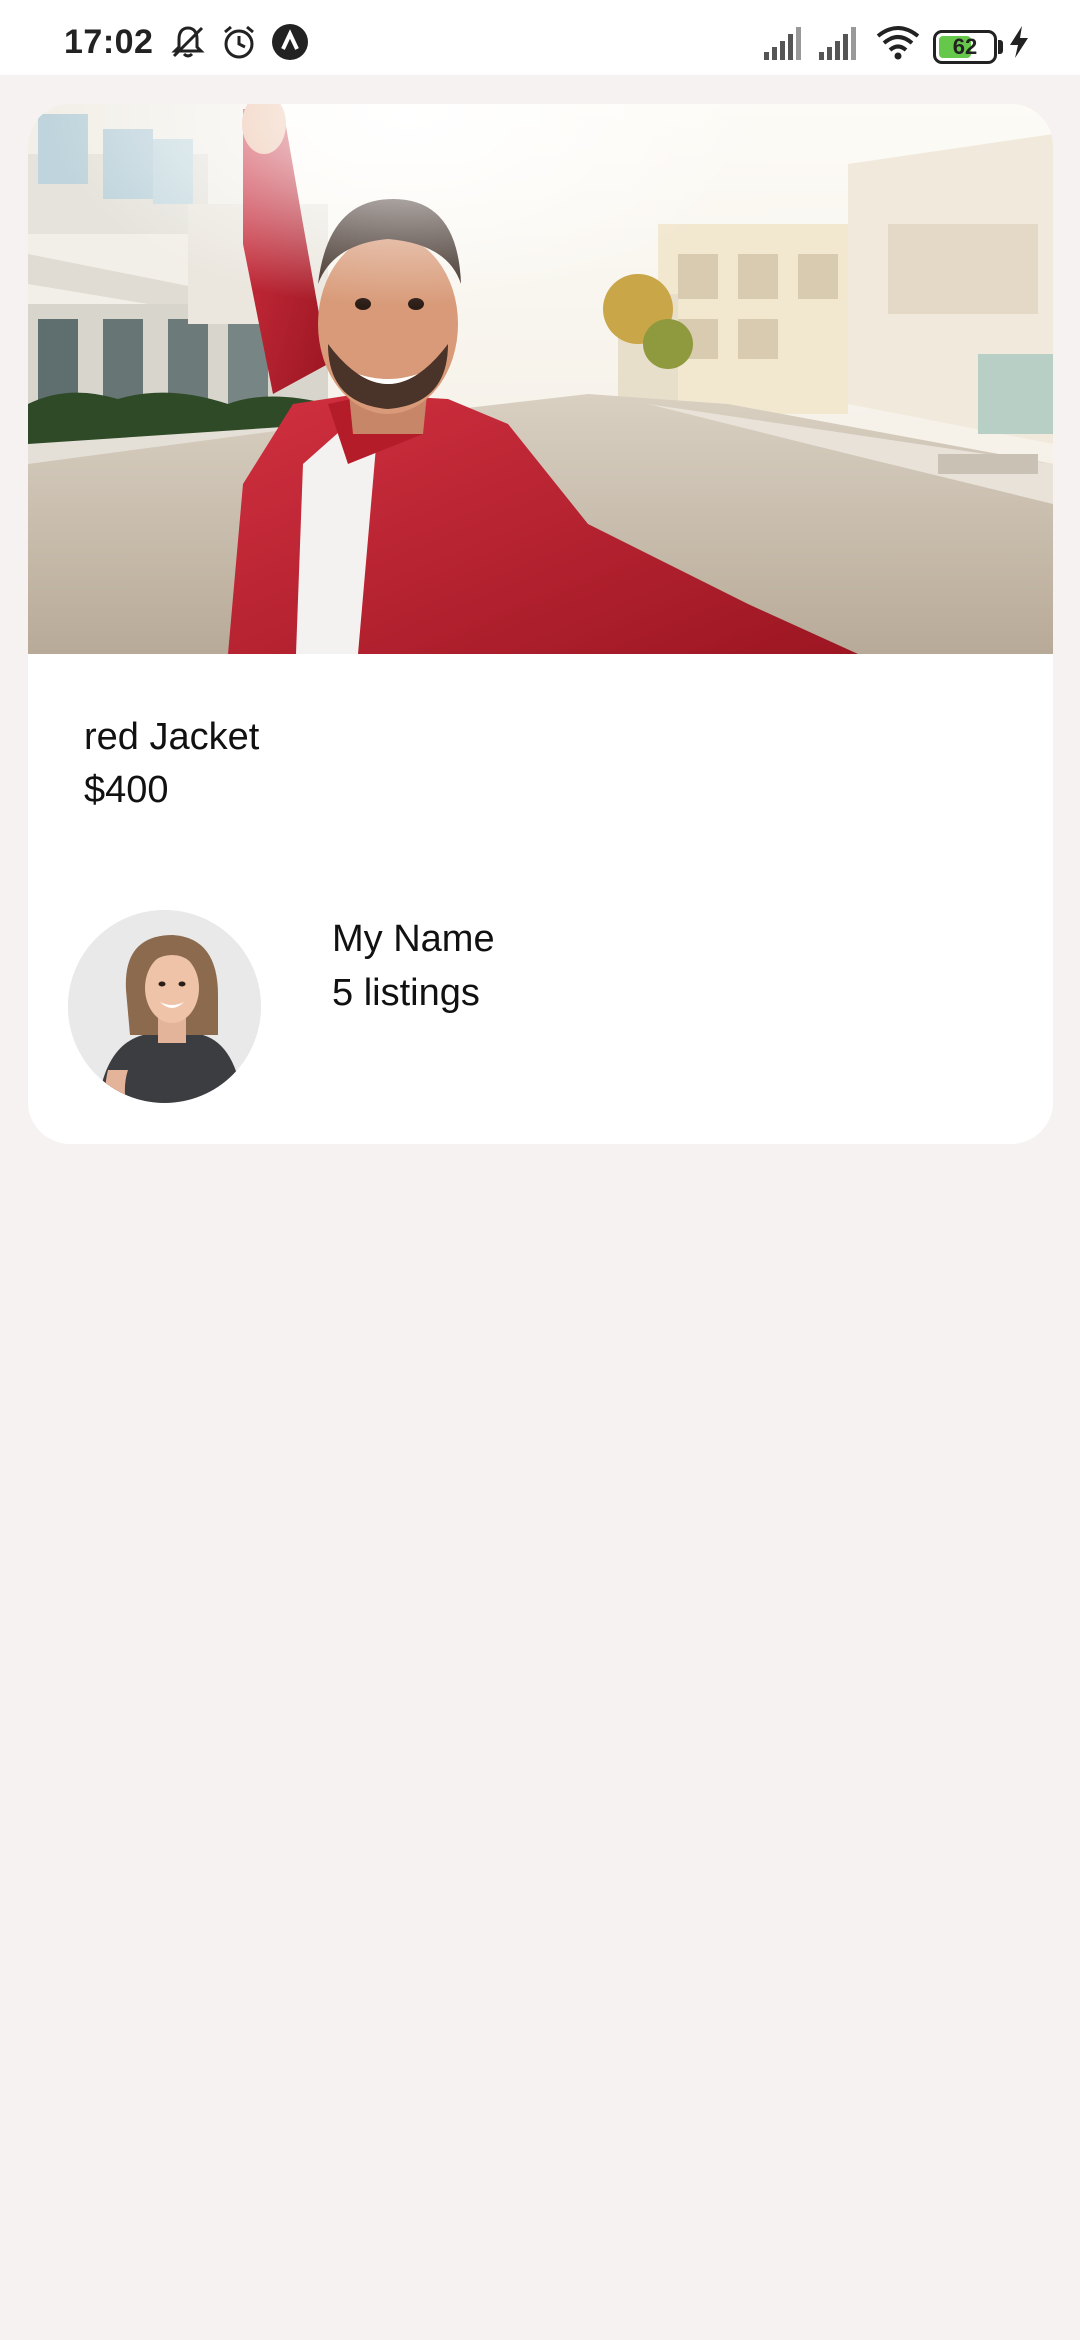 This screenshot has height=2340, width=1080. I want to click on listing-title: red Jacket, so click(172, 737).